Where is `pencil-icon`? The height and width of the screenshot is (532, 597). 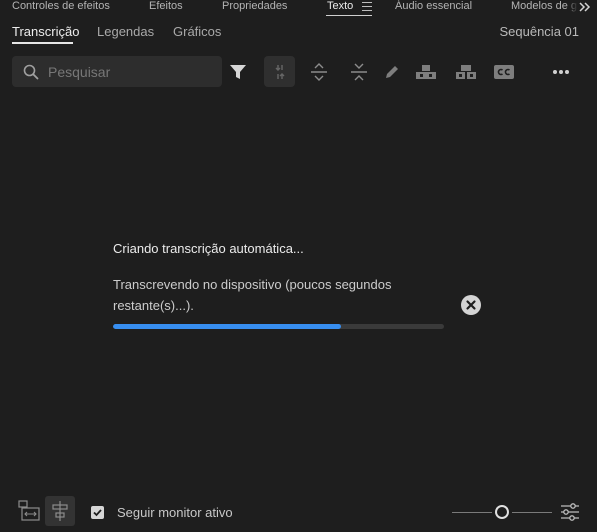 pencil-icon is located at coordinates (392, 71).